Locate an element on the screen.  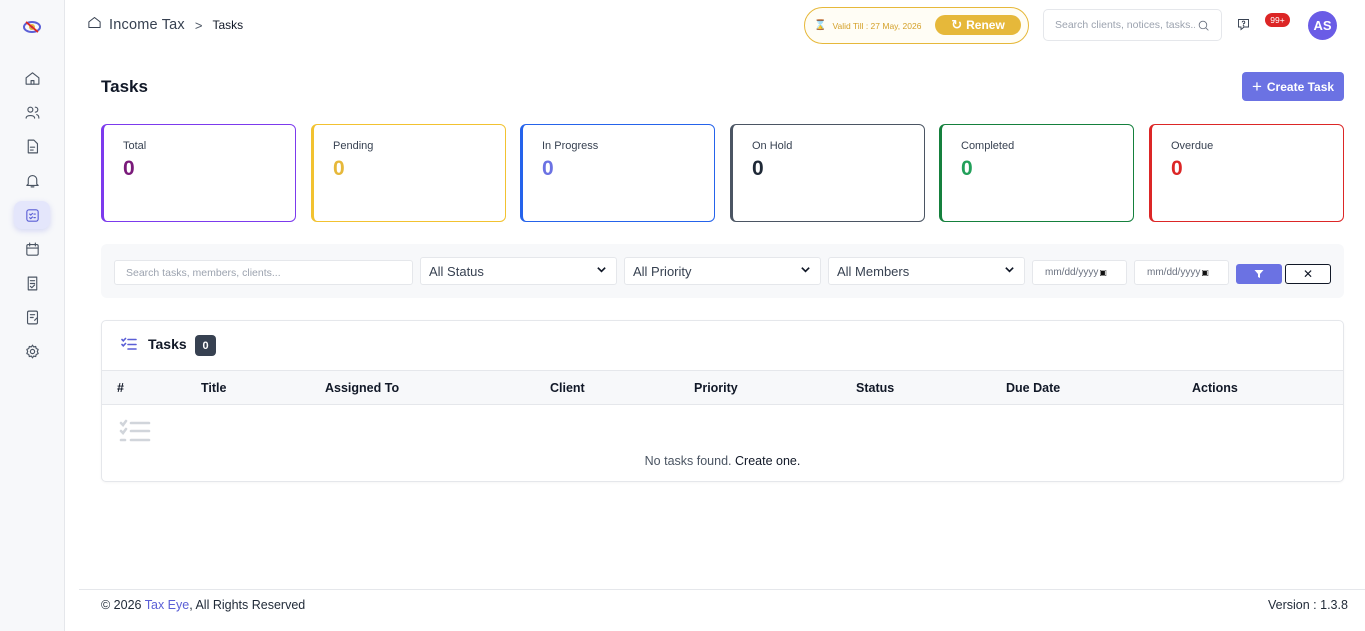
column-header-title: Title is located at coordinates (213, 388).